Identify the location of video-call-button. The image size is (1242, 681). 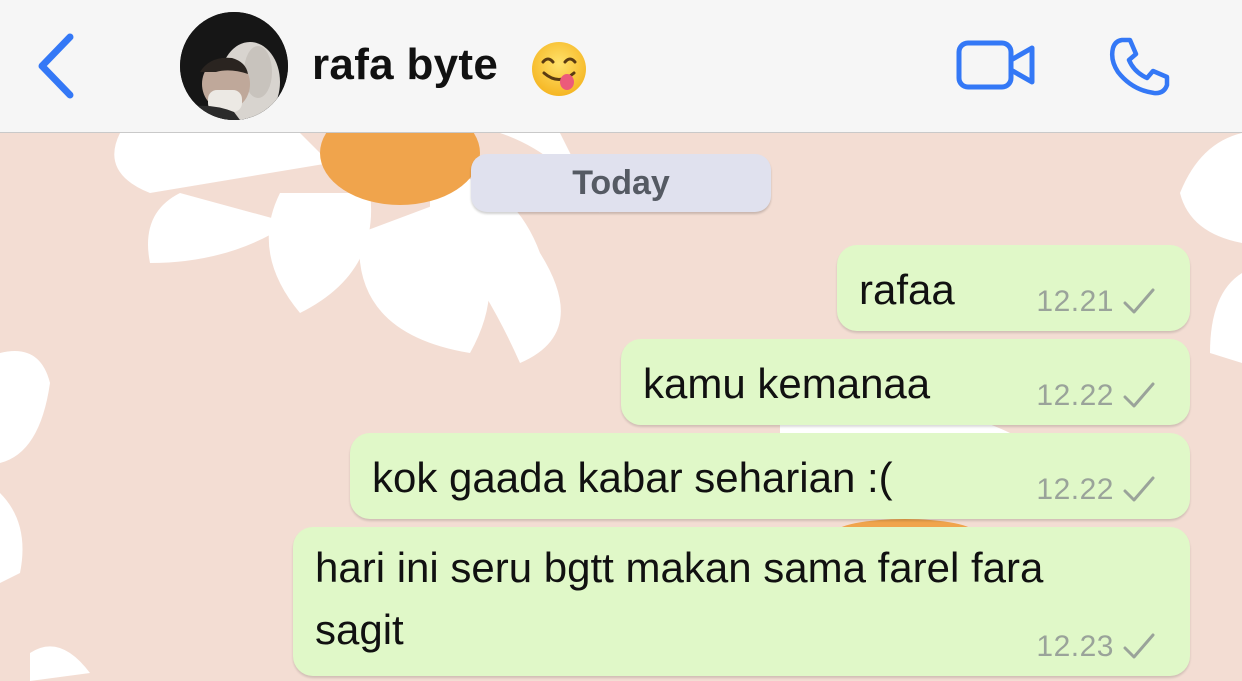
(996, 65).